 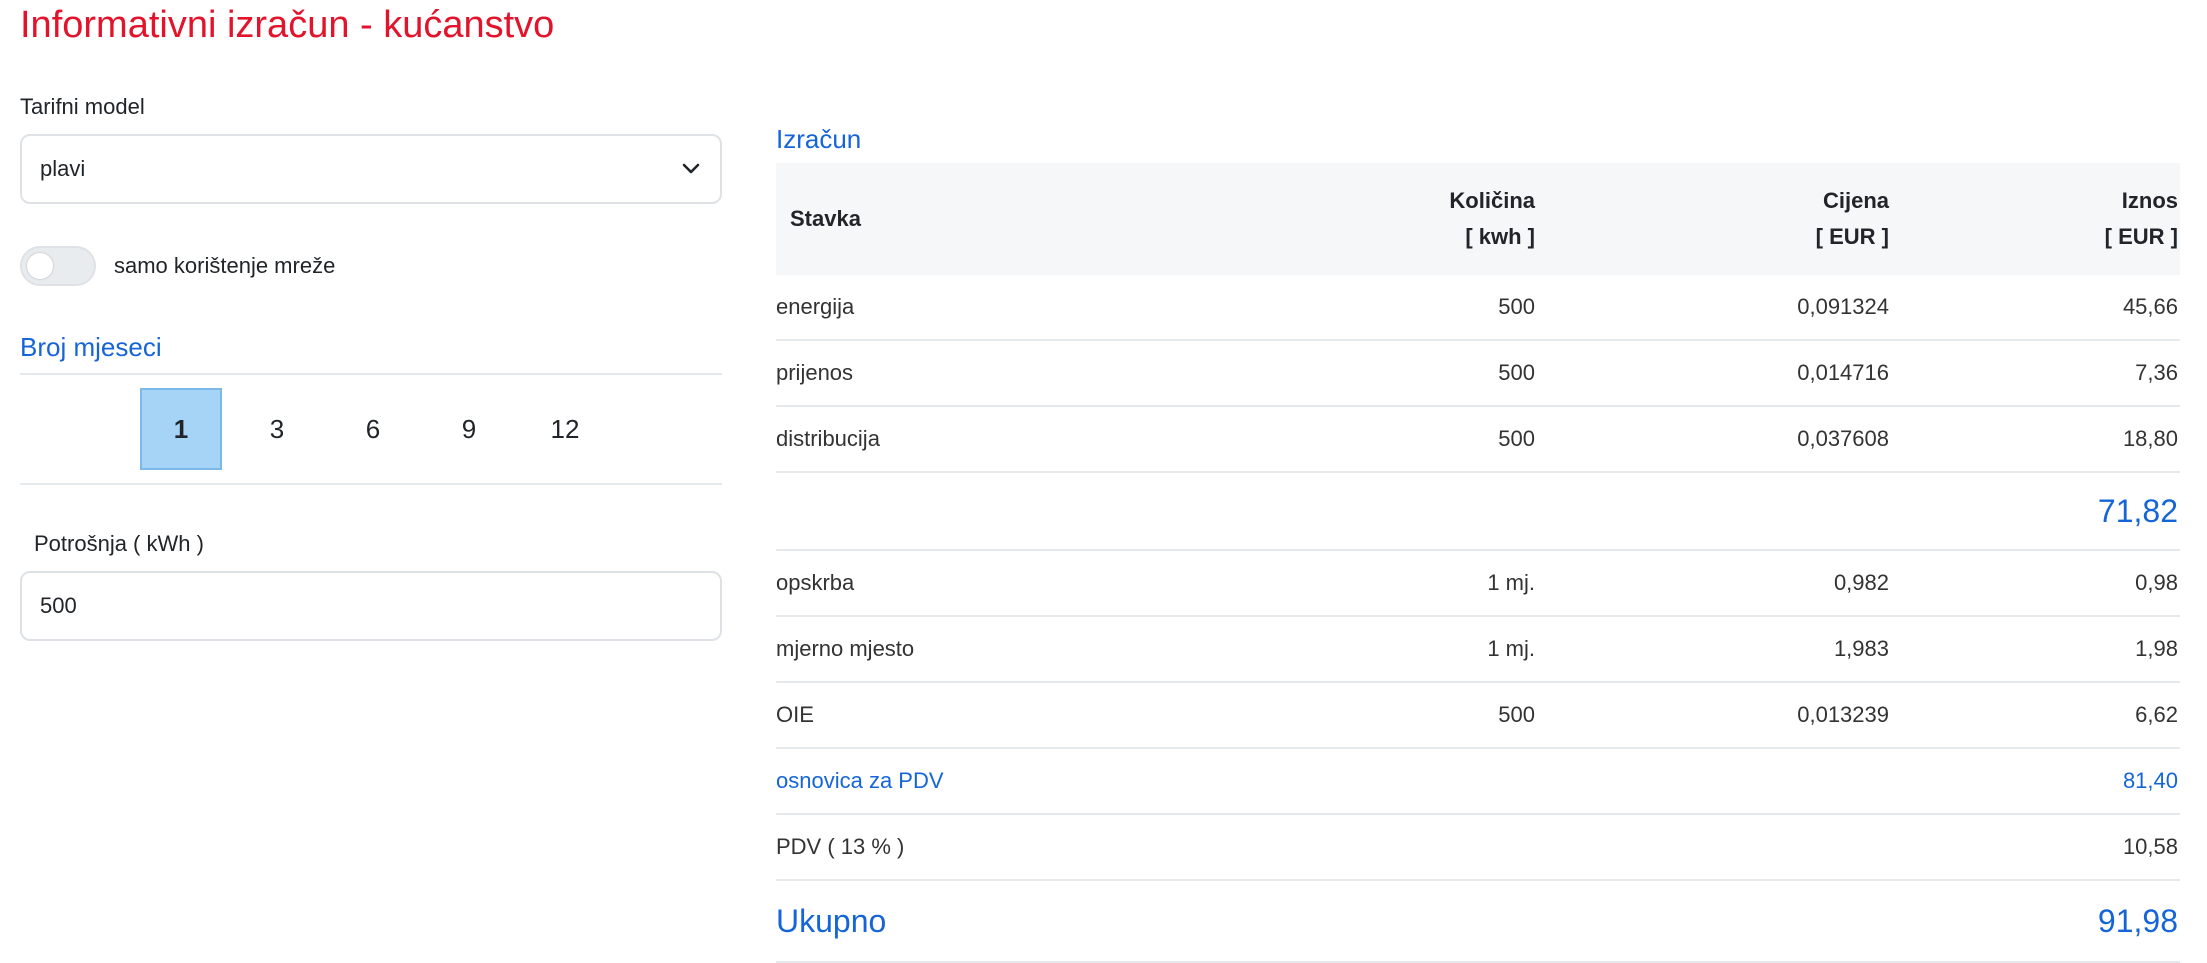 What do you see at coordinates (40, 266) in the screenshot?
I see `toggle-knob` at bounding box center [40, 266].